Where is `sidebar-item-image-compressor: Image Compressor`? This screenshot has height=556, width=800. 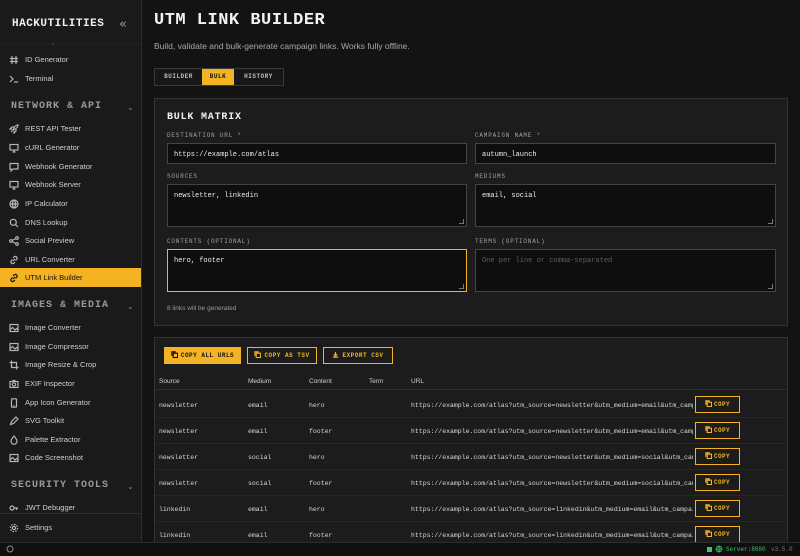 sidebar-item-image-compressor: Image Compressor is located at coordinates (70, 346).